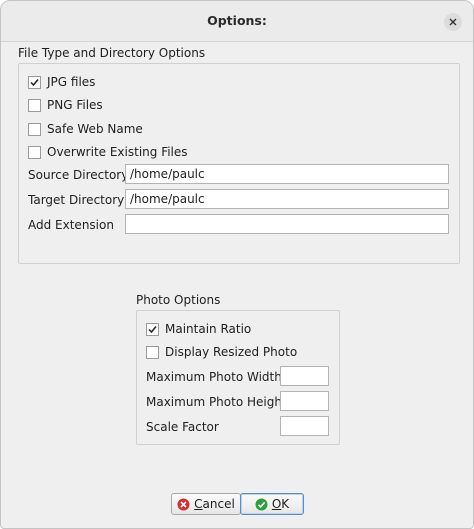  I want to click on maintain-ratio-label: Maintain Ratio, so click(208, 329).